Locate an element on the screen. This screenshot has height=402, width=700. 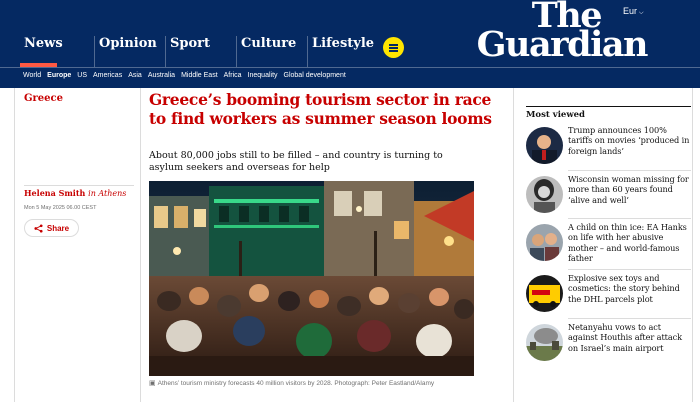
share-button: Share is located at coordinates (51, 228).